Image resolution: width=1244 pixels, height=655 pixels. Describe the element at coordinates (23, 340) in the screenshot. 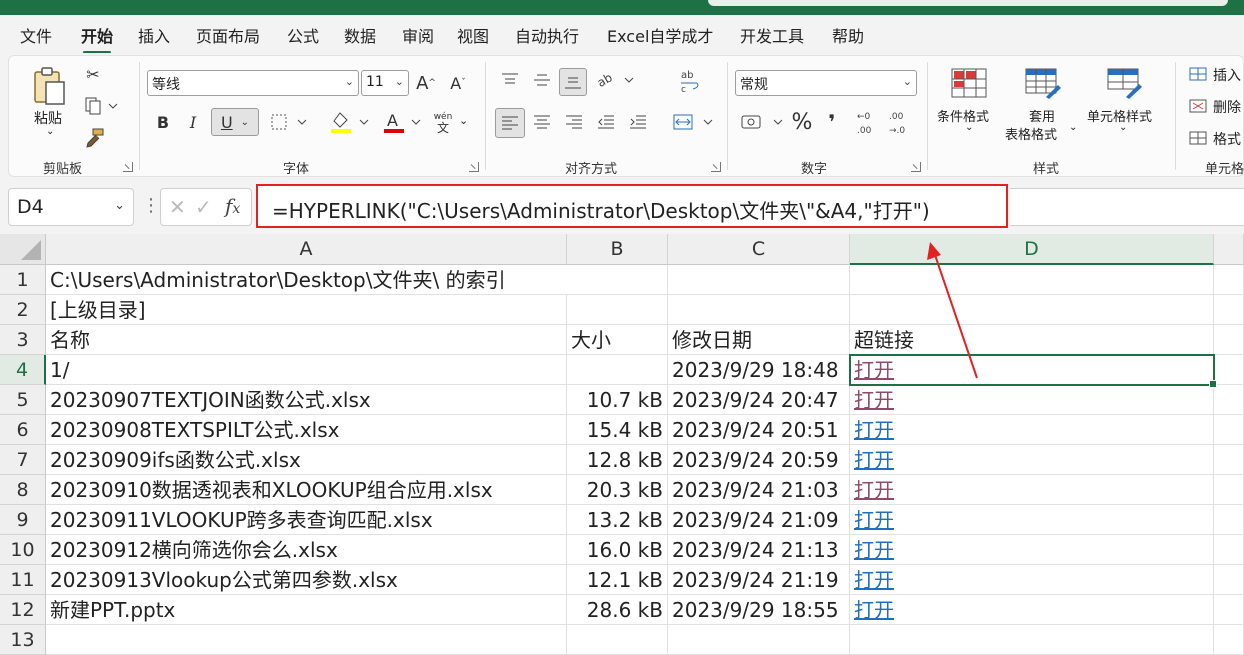

I see `row-header: 3` at that location.